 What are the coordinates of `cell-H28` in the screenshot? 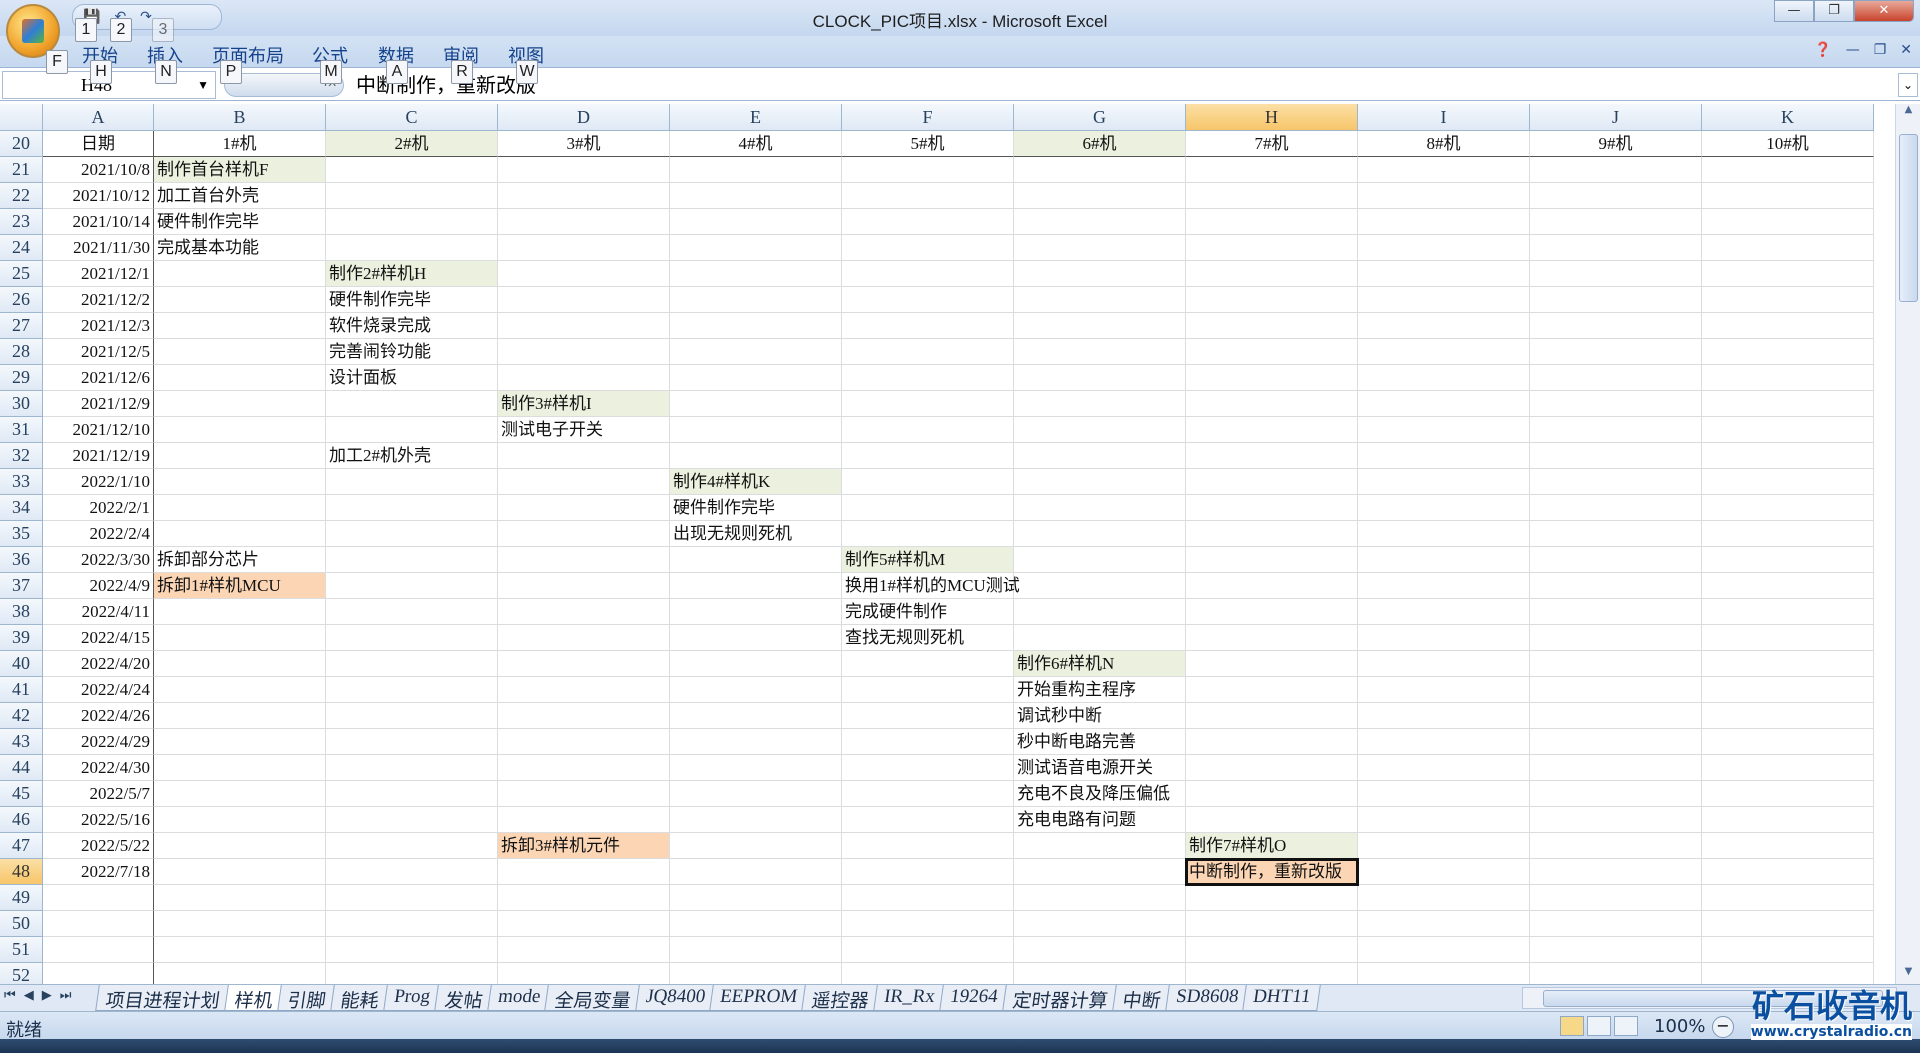 It's located at (1272, 352).